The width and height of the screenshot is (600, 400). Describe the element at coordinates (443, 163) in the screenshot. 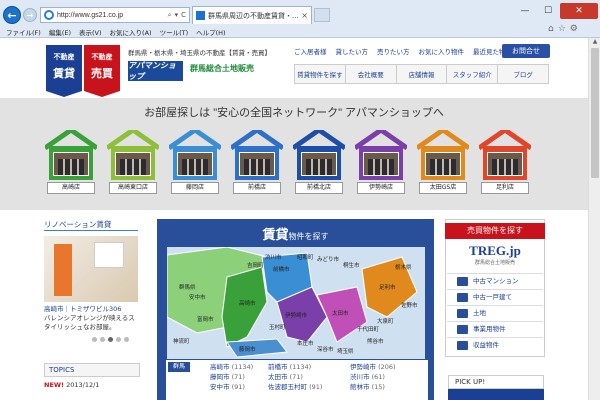

I see `store-house: 太田GS店` at that location.